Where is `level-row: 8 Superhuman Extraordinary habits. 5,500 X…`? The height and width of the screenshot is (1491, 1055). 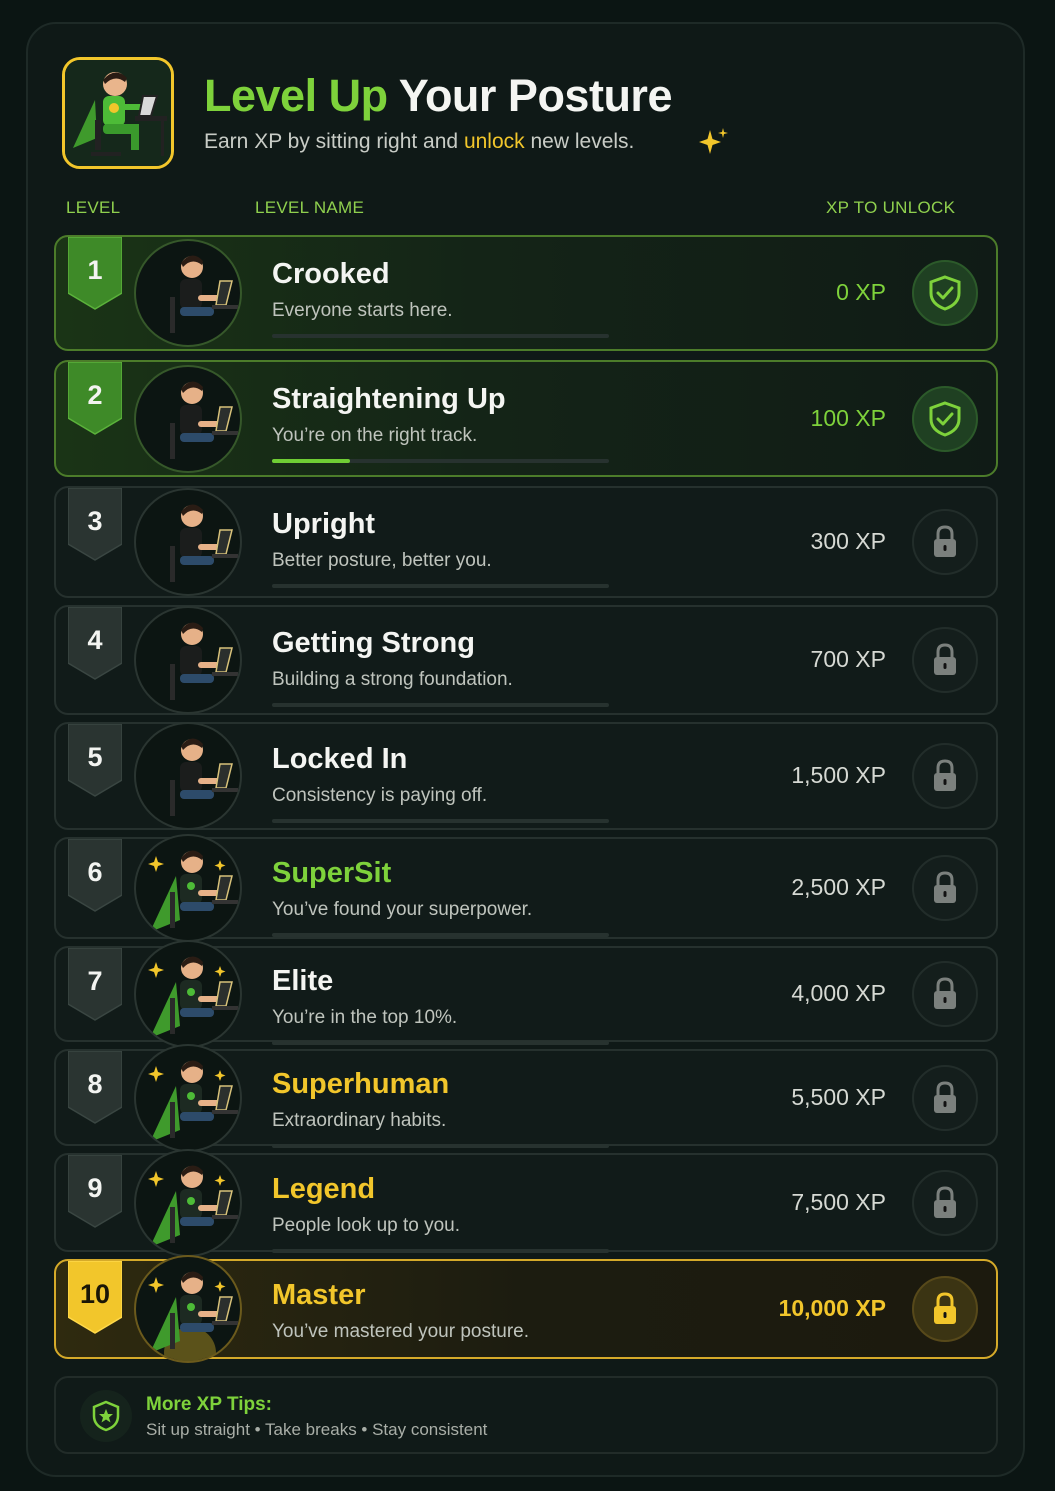
level-row: 8 Superhuman Extraordinary habits. 5,500 X… is located at coordinates (526, 1098).